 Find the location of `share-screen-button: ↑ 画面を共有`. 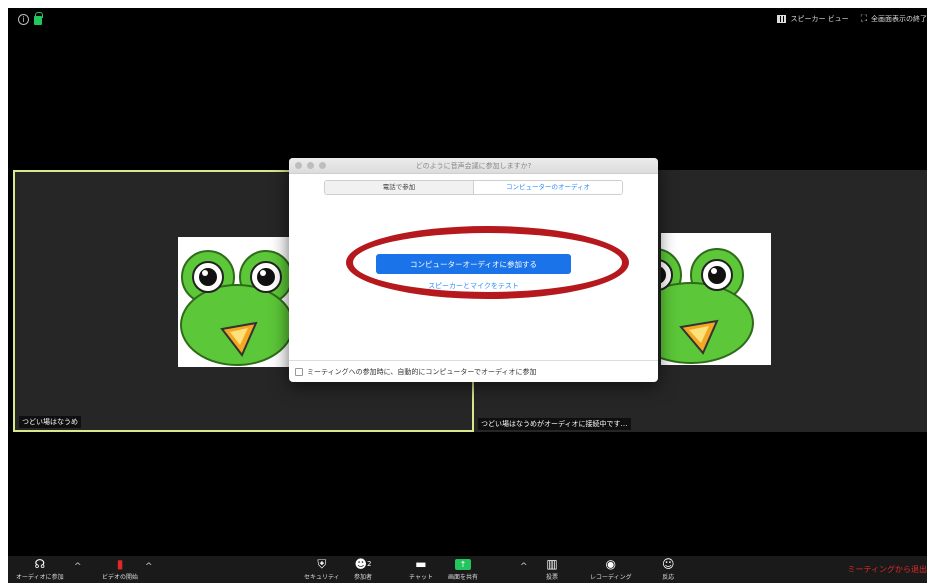

share-screen-button: ↑ 画面を共有 is located at coordinates (463, 569).